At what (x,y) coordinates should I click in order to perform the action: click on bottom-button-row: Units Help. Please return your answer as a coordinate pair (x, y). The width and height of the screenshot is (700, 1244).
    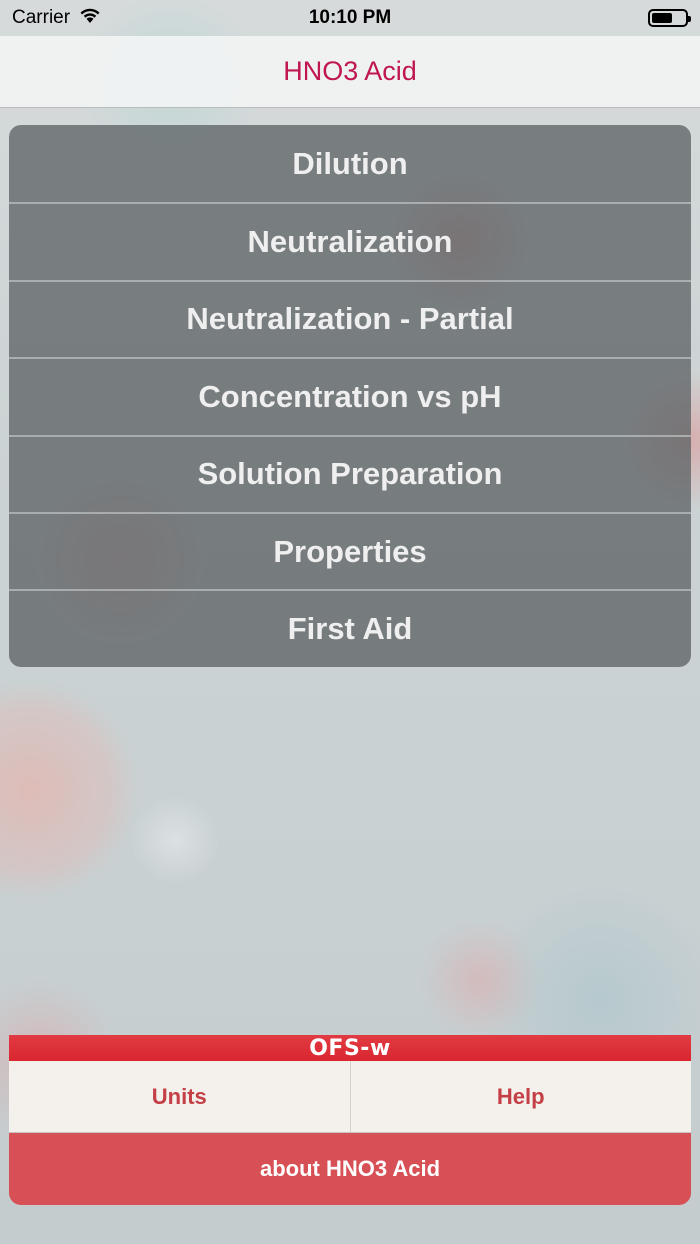
    Looking at the image, I should click on (350, 1097).